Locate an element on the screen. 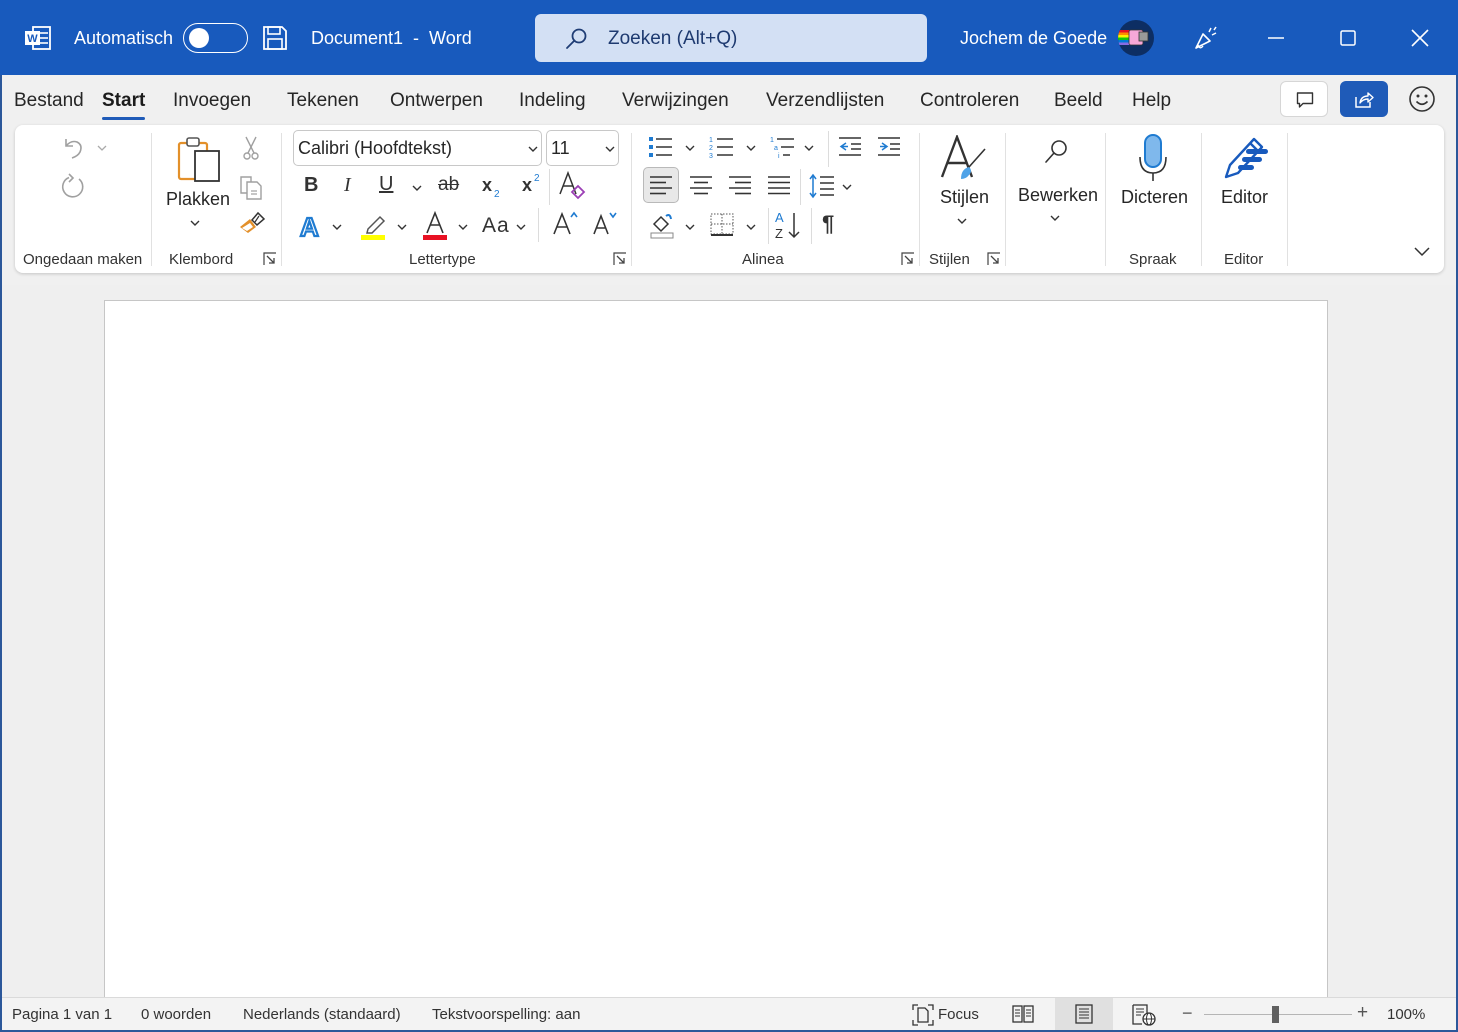 This screenshot has height=1032, width=1458. sort-icon: A Z is located at coordinates (788, 225).